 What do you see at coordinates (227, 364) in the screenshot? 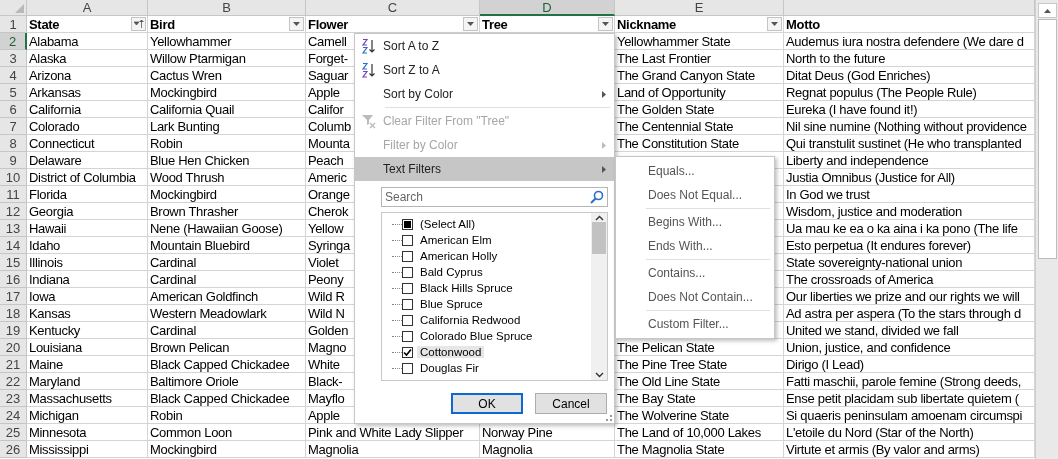
I see `table-cell: Black Capped Chickadee` at bounding box center [227, 364].